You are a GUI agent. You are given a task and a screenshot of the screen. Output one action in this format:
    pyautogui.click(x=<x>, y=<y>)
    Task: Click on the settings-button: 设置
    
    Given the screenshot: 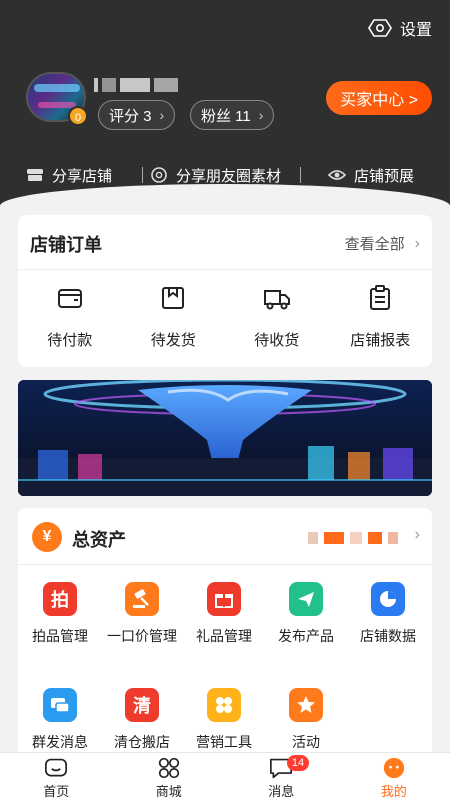 What is the action you would take?
    pyautogui.click(x=400, y=28)
    